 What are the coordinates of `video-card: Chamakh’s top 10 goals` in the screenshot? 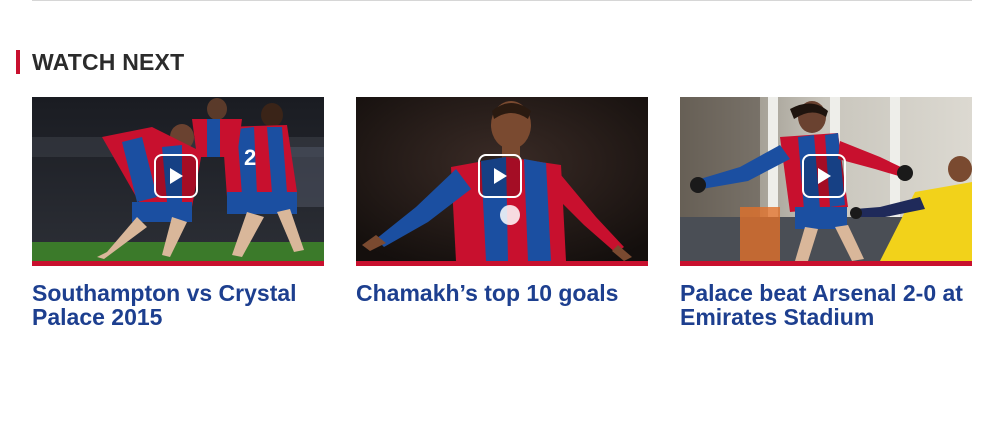 It's located at (502, 201).